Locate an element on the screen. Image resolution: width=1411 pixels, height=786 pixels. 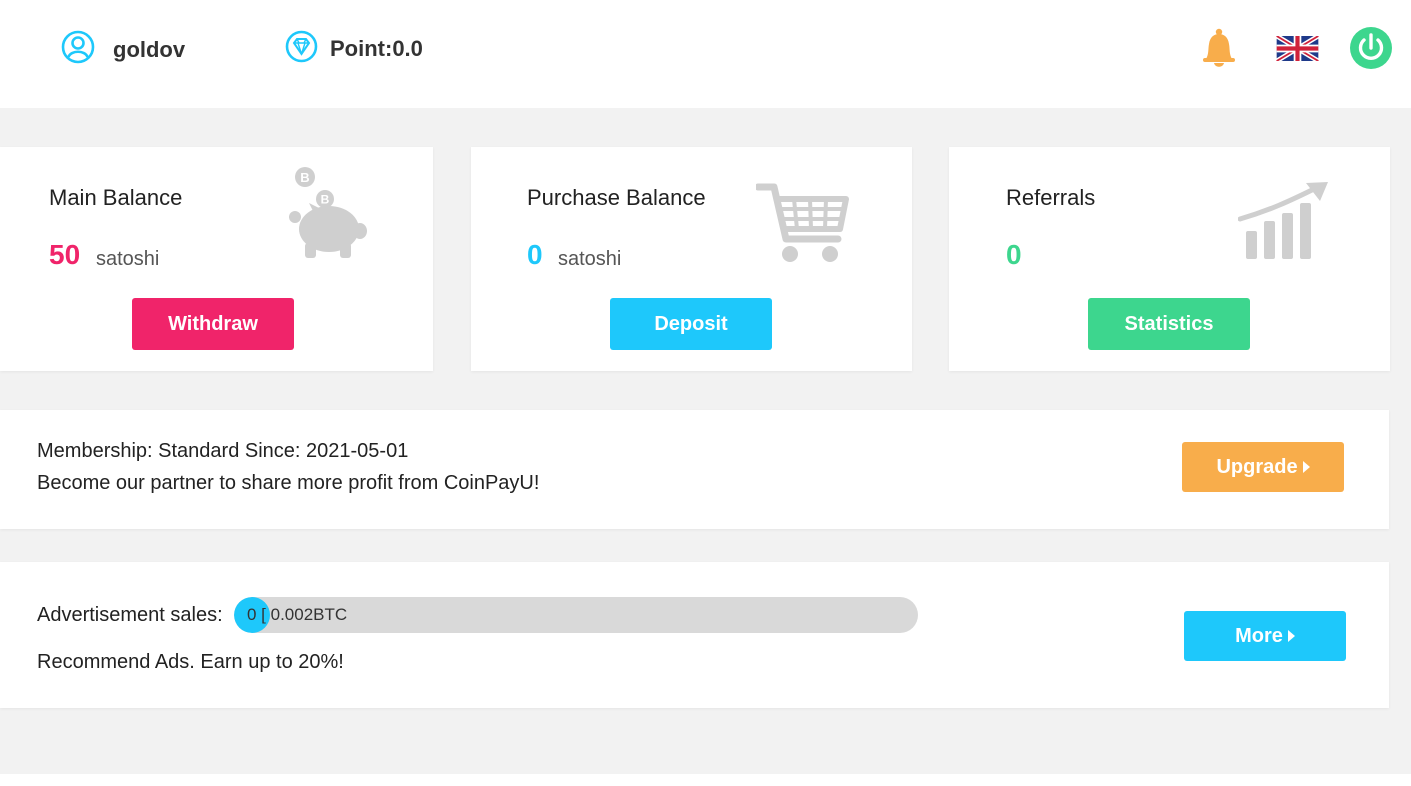
membership-status: Membership: Standard Since: 2021-05-01 is located at coordinates (223, 451).